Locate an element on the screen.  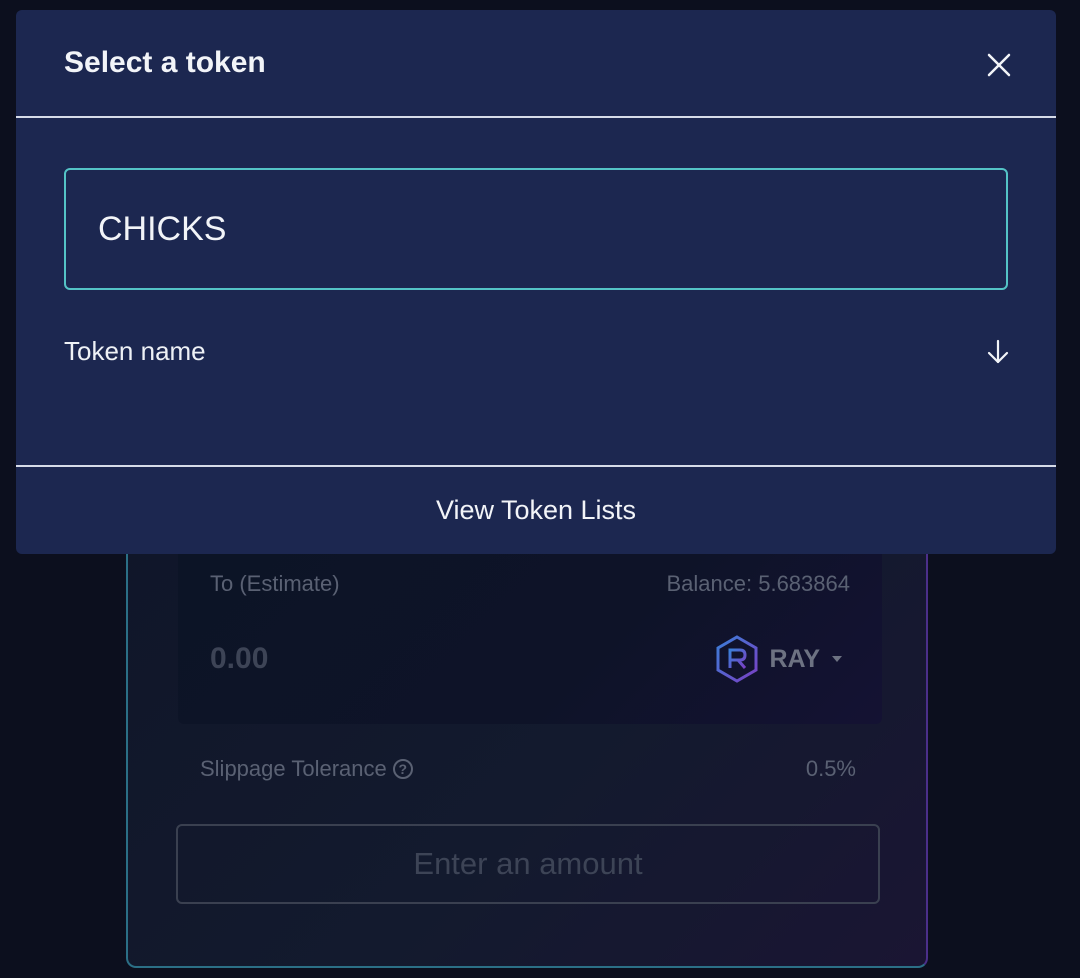
chevron-down-icon is located at coordinates (837, 659).